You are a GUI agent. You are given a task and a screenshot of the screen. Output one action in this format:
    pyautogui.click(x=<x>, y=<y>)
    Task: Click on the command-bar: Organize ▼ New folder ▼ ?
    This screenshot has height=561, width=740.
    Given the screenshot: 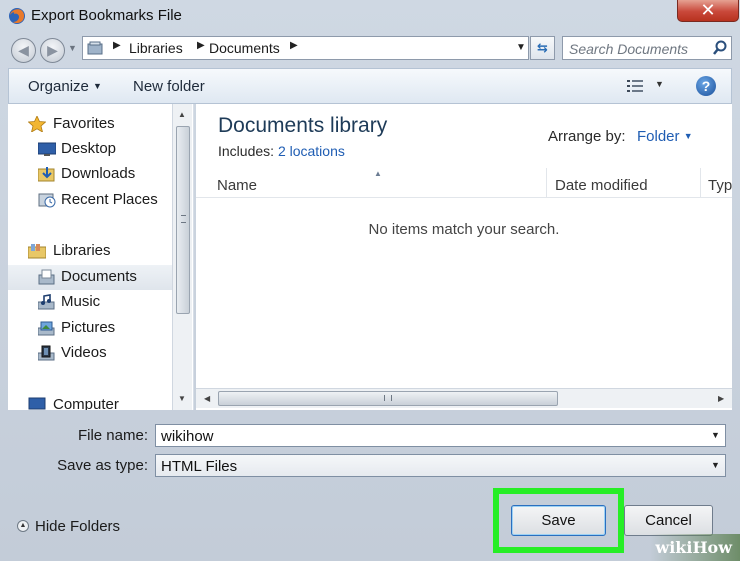 What is the action you would take?
    pyautogui.click(x=370, y=86)
    